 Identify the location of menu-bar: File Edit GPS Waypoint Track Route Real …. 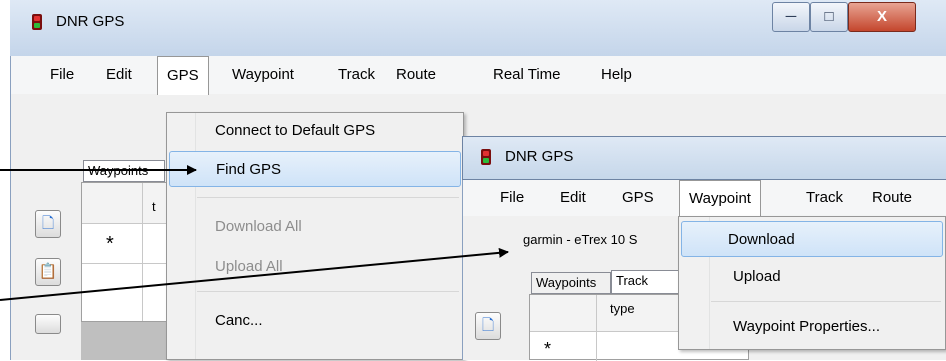
(478, 75).